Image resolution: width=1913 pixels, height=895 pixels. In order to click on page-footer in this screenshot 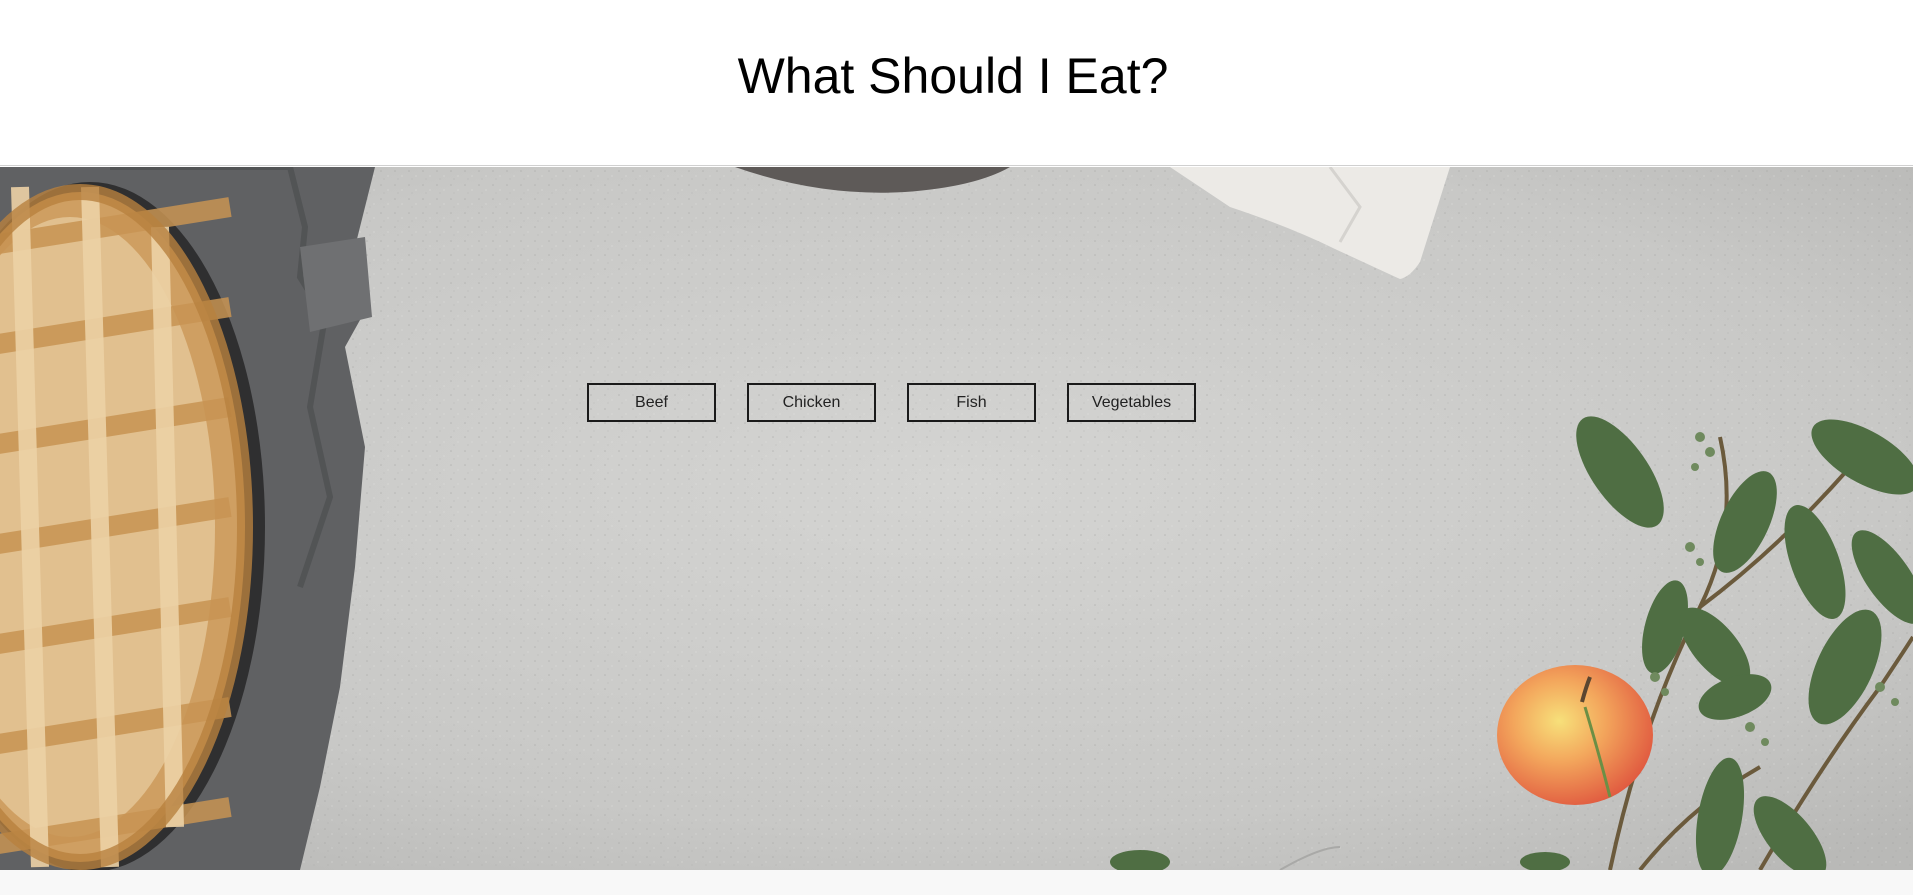, I will do `click(956, 882)`.